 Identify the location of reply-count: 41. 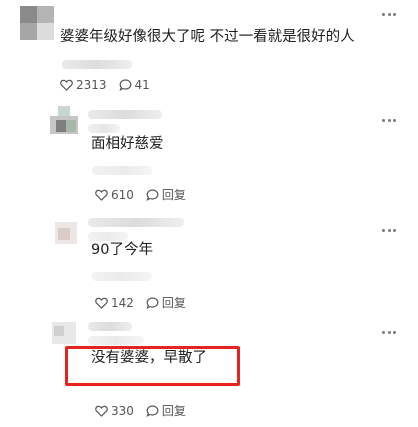
(142, 85).